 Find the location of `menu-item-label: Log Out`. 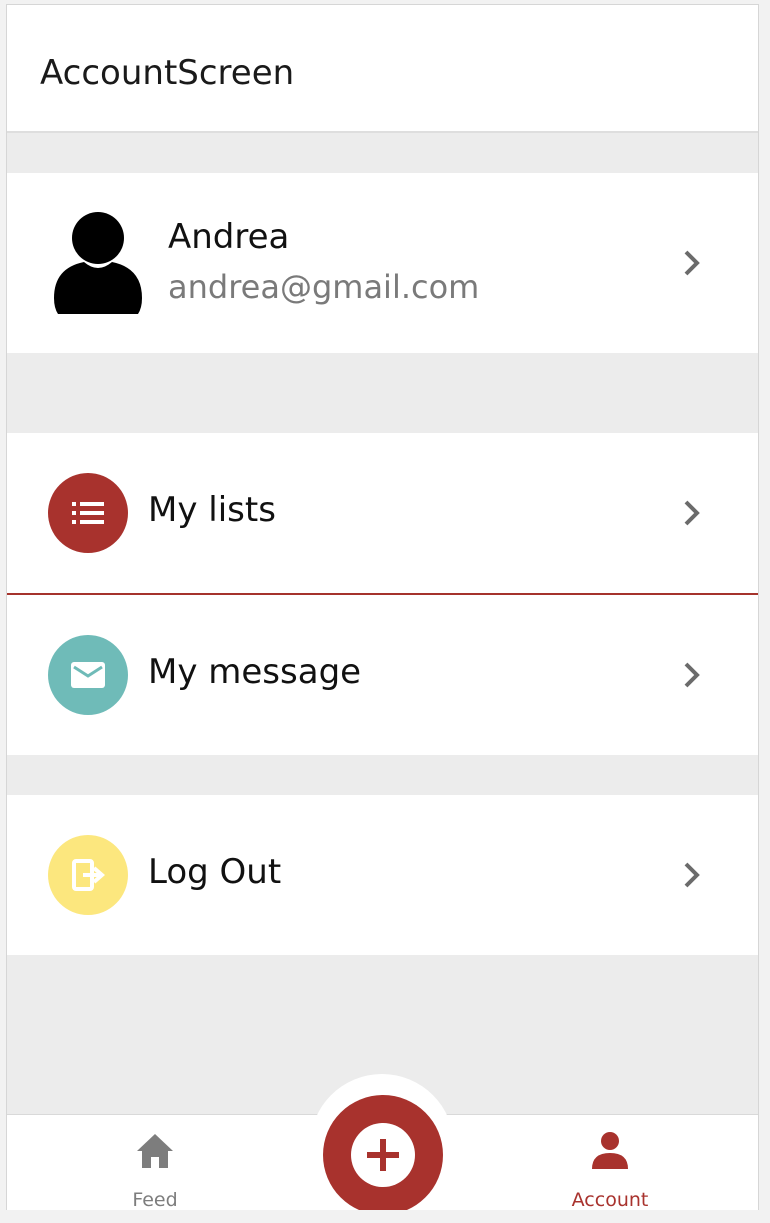

menu-item-label: Log Out is located at coordinates (215, 872).